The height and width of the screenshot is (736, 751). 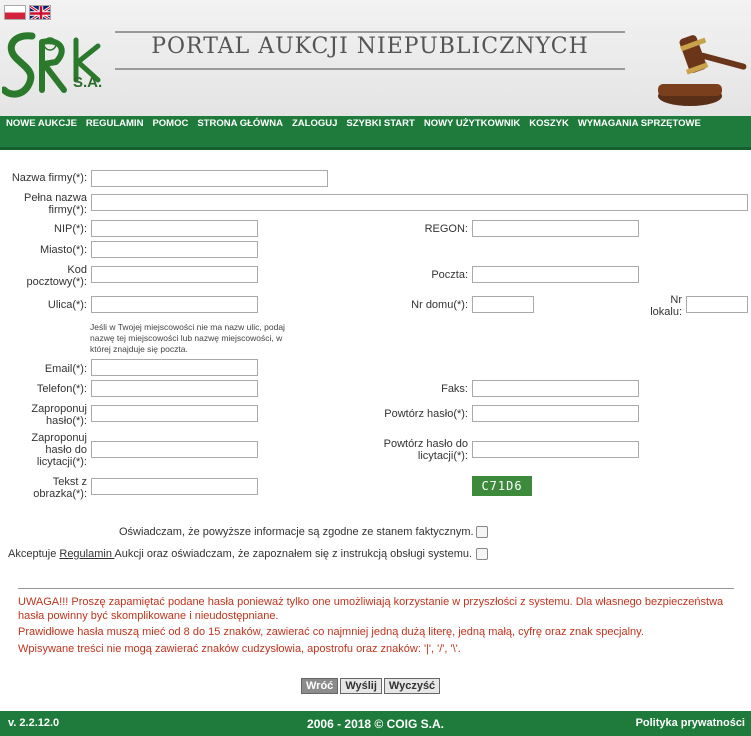 What do you see at coordinates (454, 389) in the screenshot?
I see `fax-label: Faks:` at bounding box center [454, 389].